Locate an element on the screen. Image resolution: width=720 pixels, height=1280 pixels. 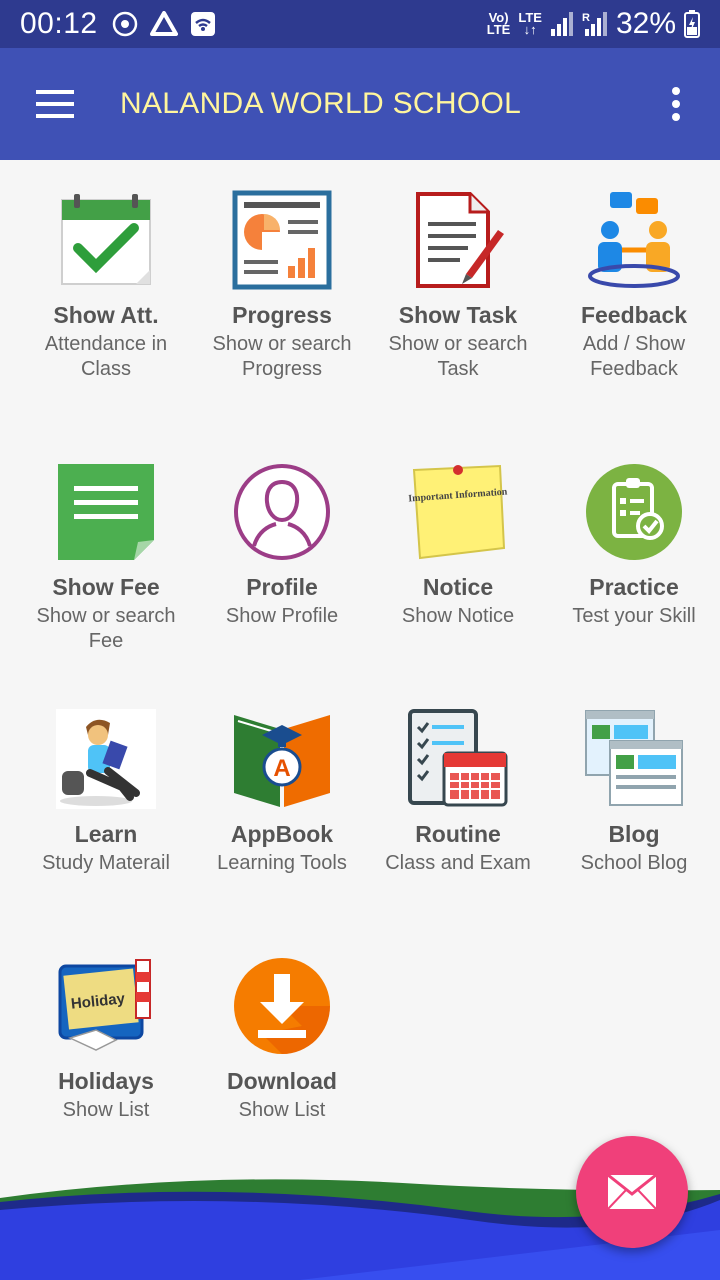
tile-notice: Important Information Notice Show Notice is located at coordinates (458, 530).